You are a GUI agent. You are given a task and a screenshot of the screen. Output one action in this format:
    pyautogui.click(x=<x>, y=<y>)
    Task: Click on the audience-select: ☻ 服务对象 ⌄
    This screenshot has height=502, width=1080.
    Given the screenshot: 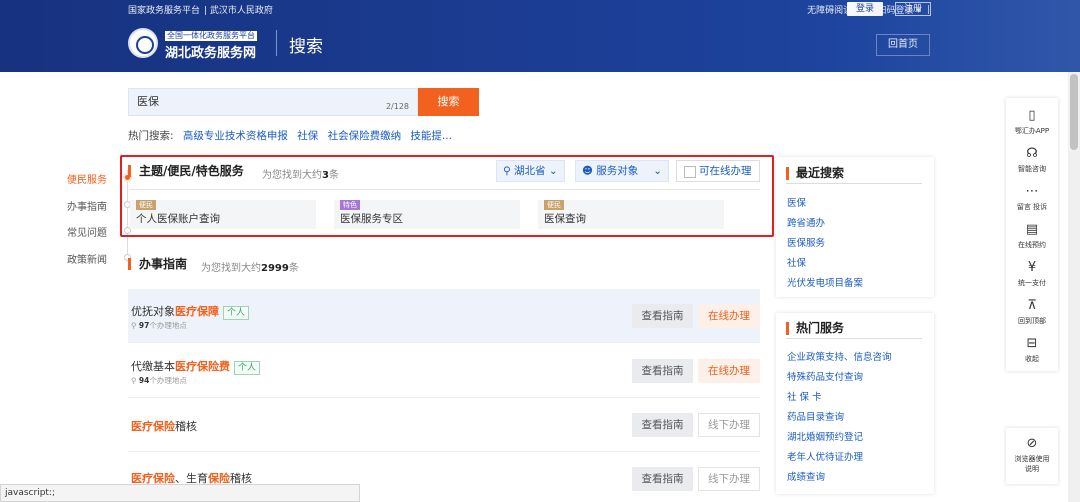 What is the action you would take?
    pyautogui.click(x=622, y=171)
    